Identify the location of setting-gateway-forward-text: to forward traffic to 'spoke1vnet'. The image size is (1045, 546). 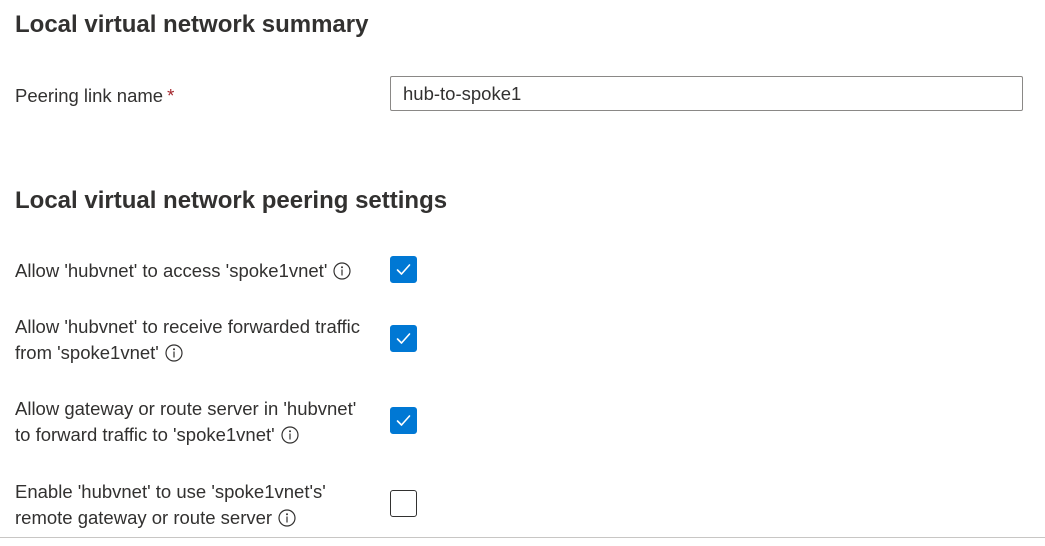
(145, 434).